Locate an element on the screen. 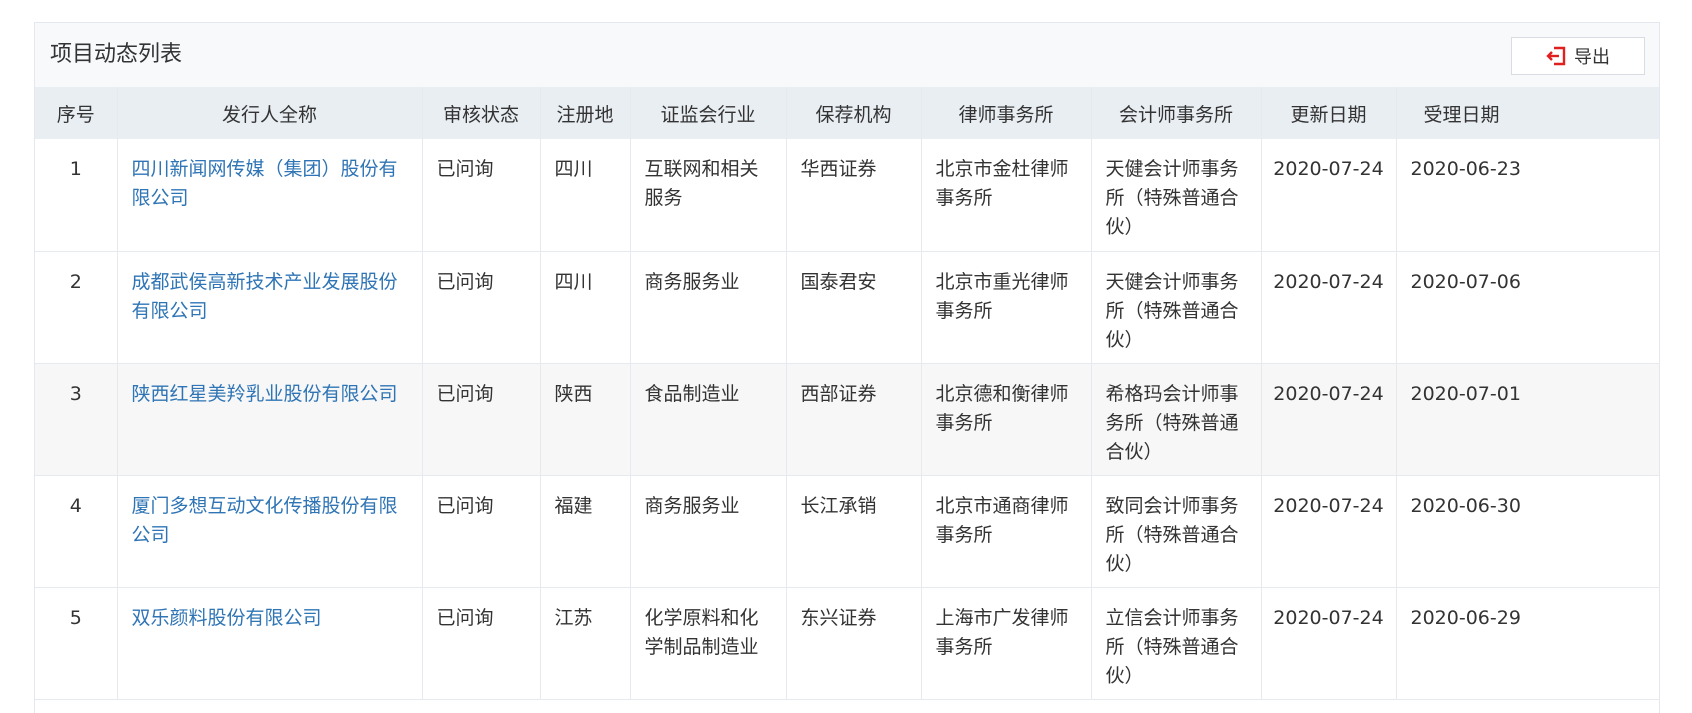 Image resolution: width=1692 pixels, height=713 pixels. issuer-cell: 成都武侯高新技术产业发展股份有限公司 is located at coordinates (270, 307).